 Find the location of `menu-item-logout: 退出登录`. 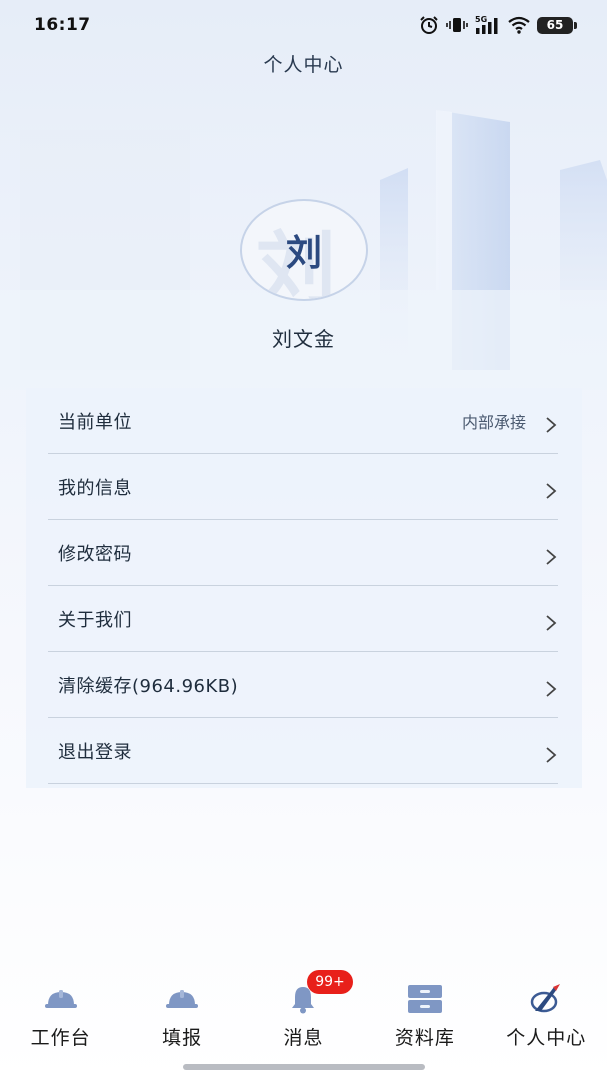

menu-item-logout: 退出登录 is located at coordinates (303, 751).